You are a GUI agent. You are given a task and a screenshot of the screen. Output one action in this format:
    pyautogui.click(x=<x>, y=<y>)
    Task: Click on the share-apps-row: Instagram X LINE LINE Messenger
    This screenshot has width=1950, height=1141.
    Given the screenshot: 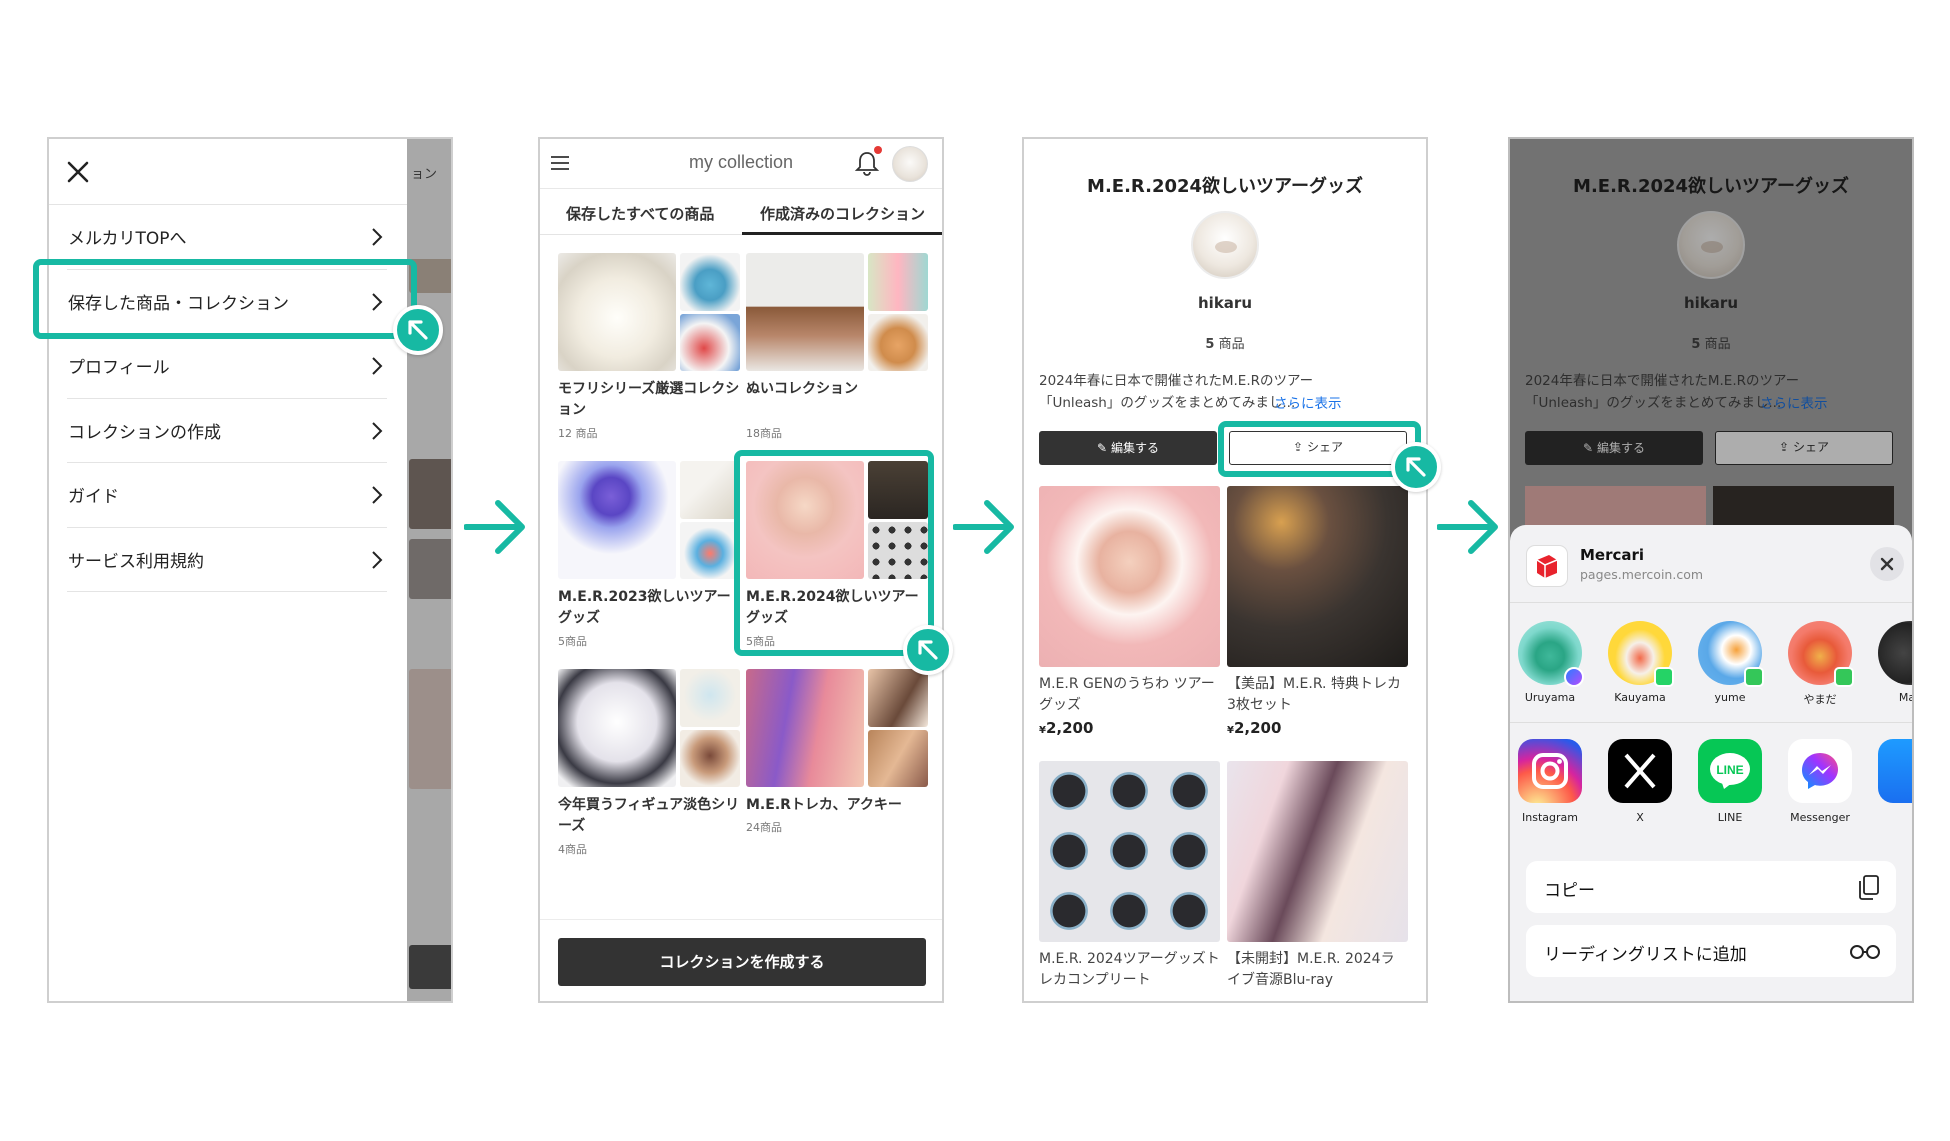 What is the action you would take?
    pyautogui.click(x=1711, y=785)
    